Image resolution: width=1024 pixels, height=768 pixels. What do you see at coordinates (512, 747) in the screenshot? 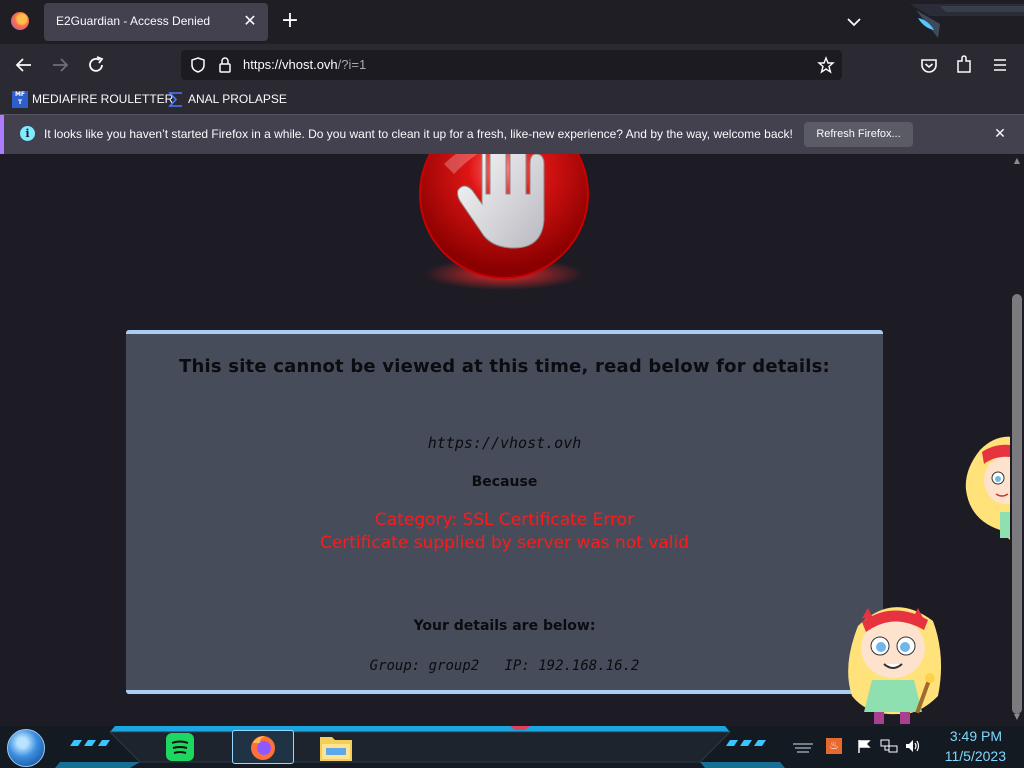
I see `taskbar: ♨ 3:49 PM 11/5/2023` at bounding box center [512, 747].